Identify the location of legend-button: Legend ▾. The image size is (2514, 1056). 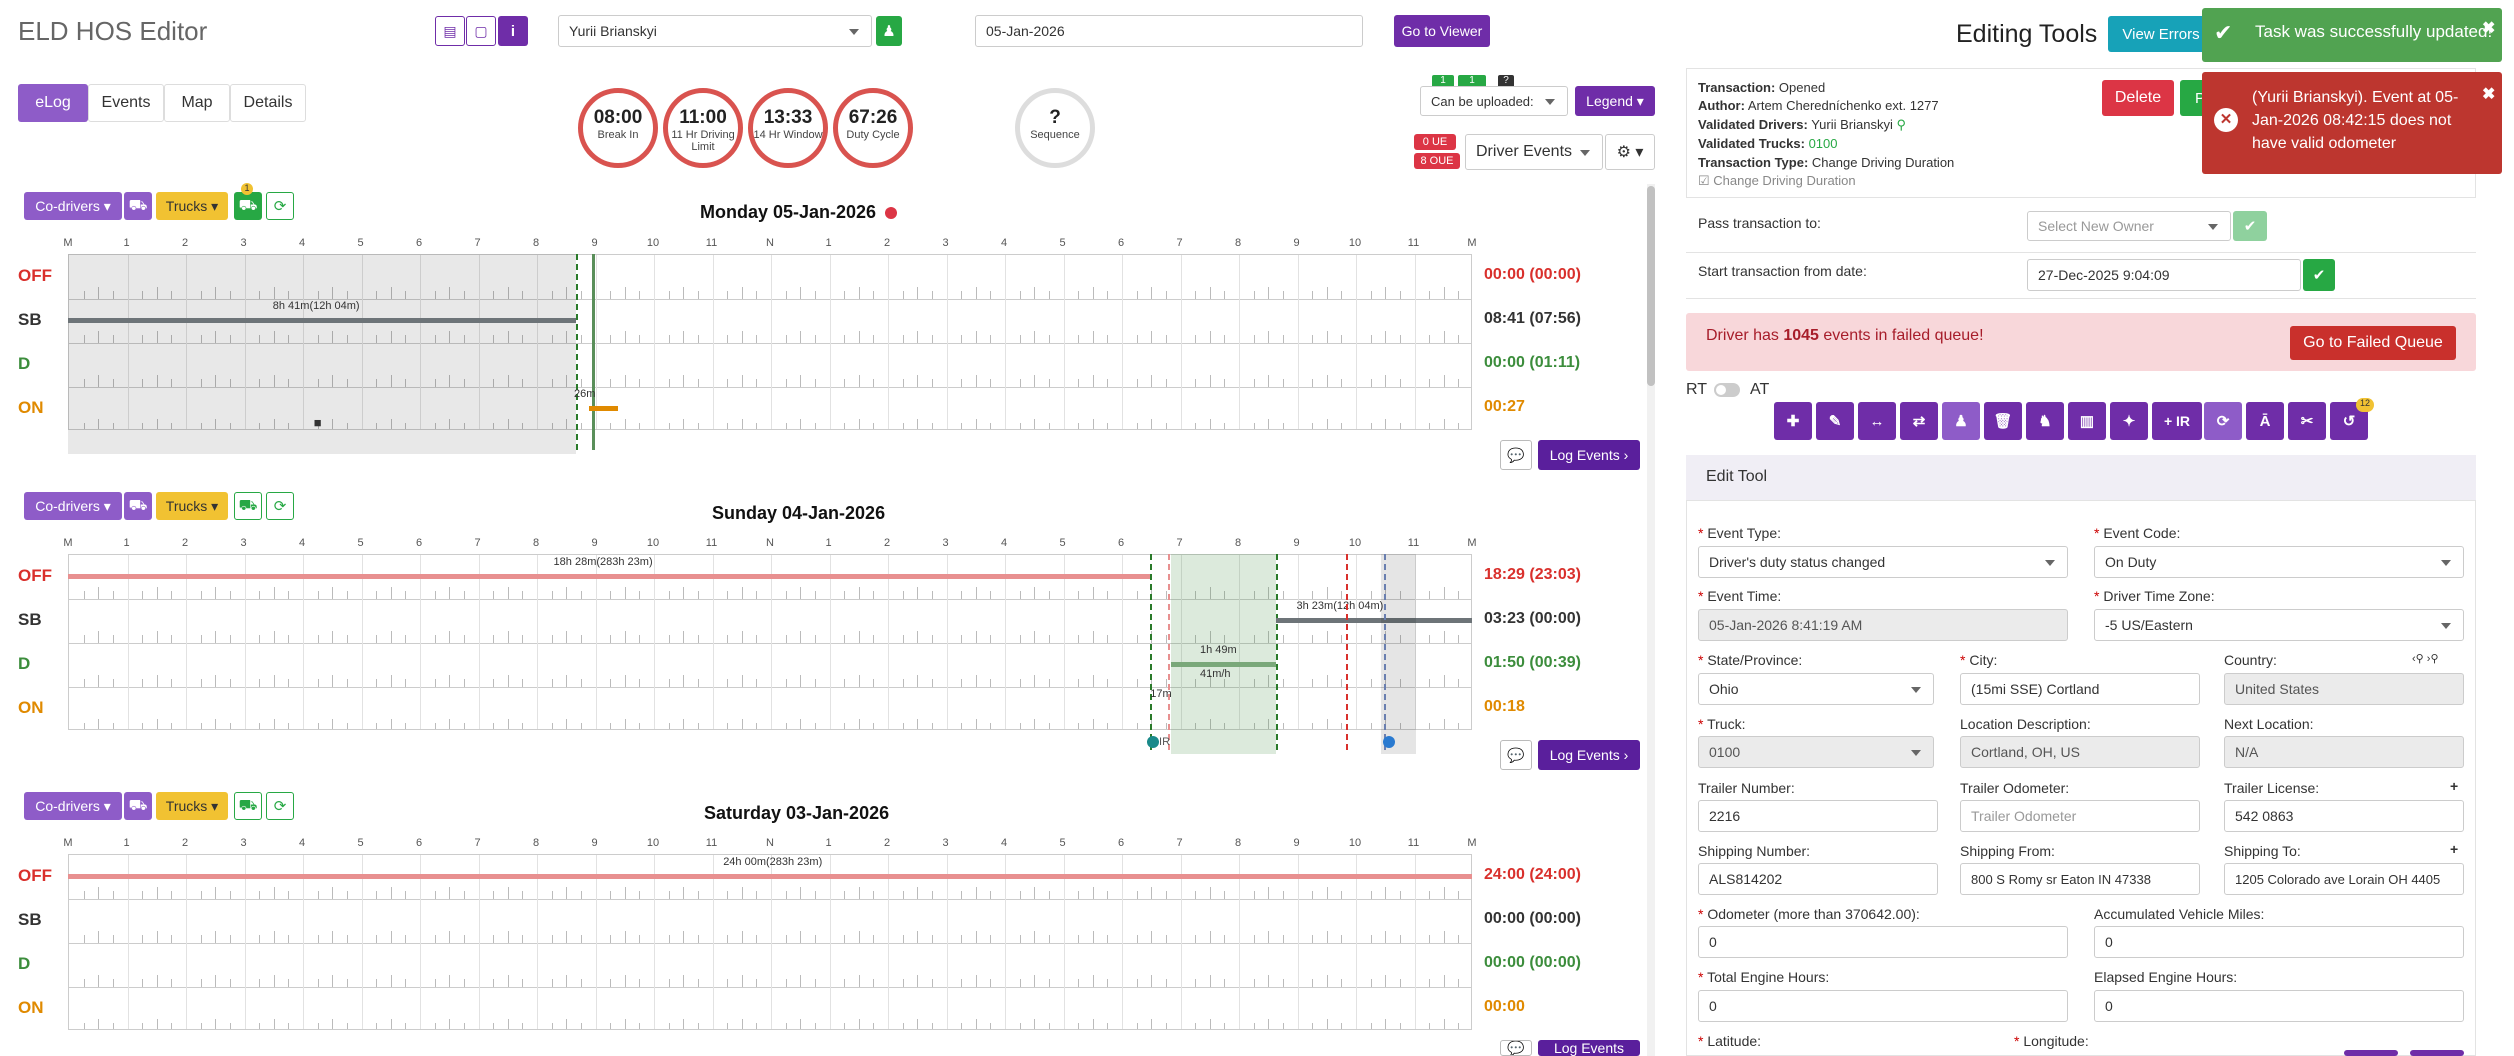
(1615, 101).